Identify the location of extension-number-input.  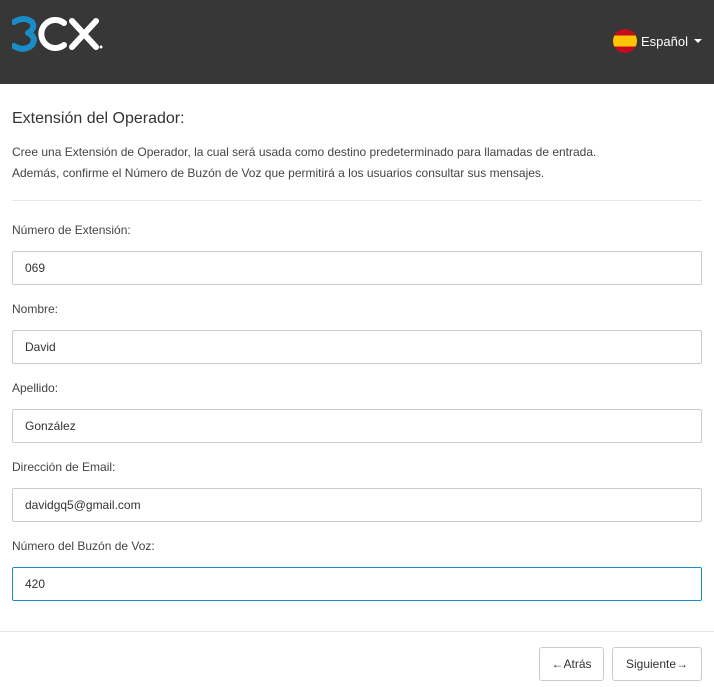
(357, 268).